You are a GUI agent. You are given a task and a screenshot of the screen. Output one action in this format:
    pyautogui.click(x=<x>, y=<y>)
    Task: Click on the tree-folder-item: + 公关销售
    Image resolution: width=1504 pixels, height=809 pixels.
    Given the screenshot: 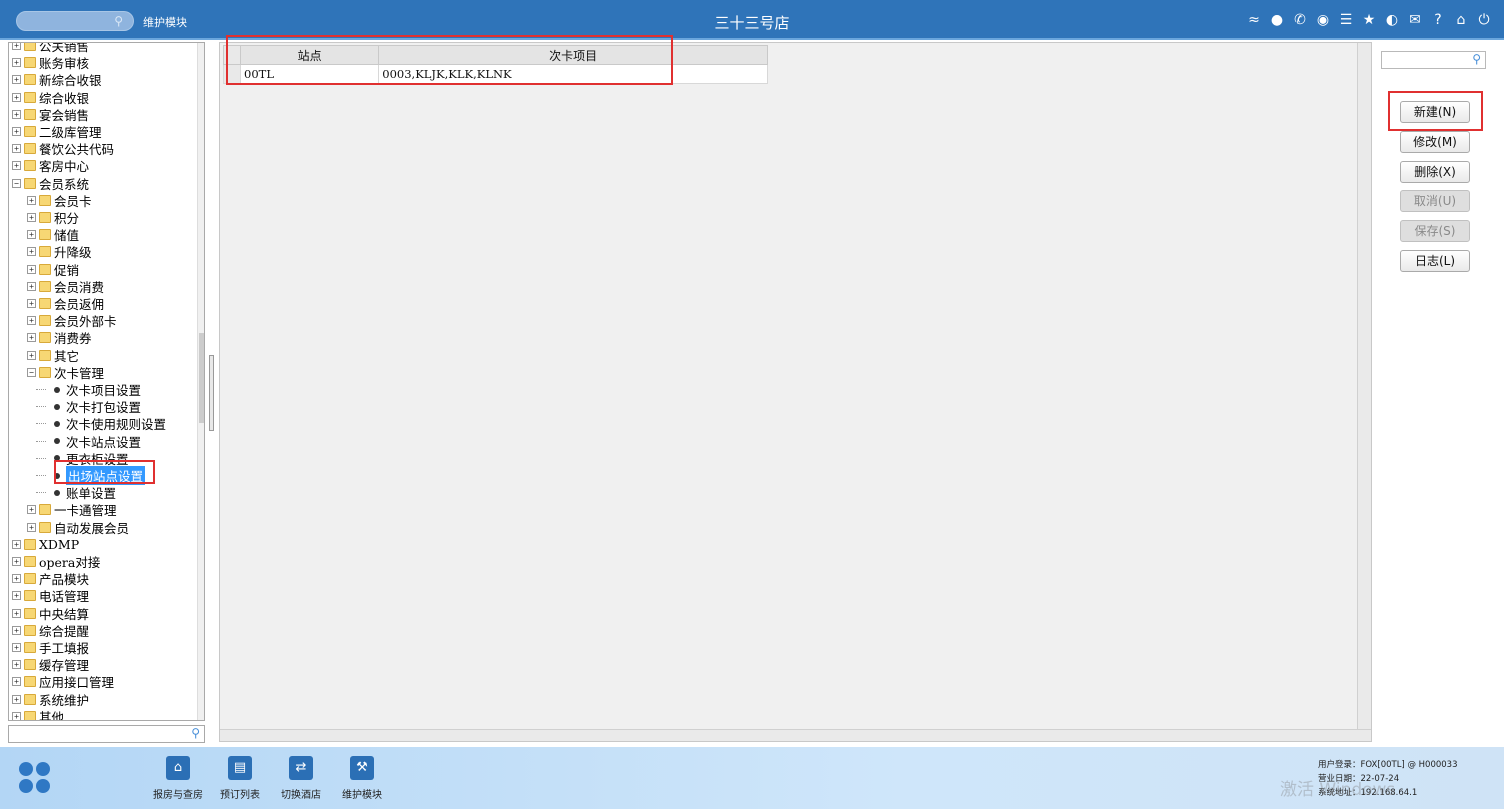 What is the action you would take?
    pyautogui.click(x=50, y=48)
    